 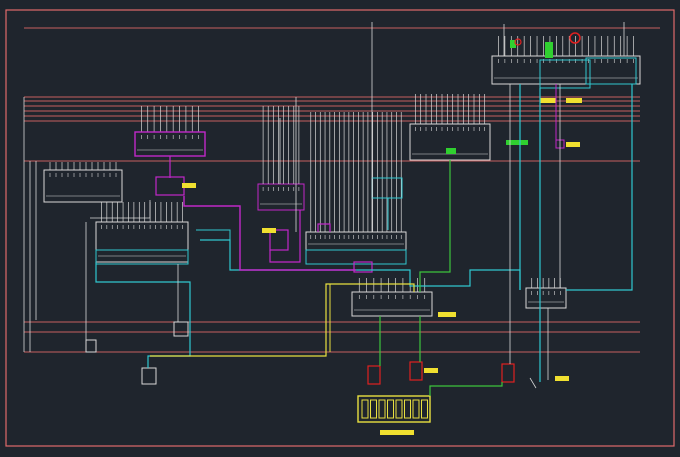 I want to click on panel-f, so click(x=356, y=241).